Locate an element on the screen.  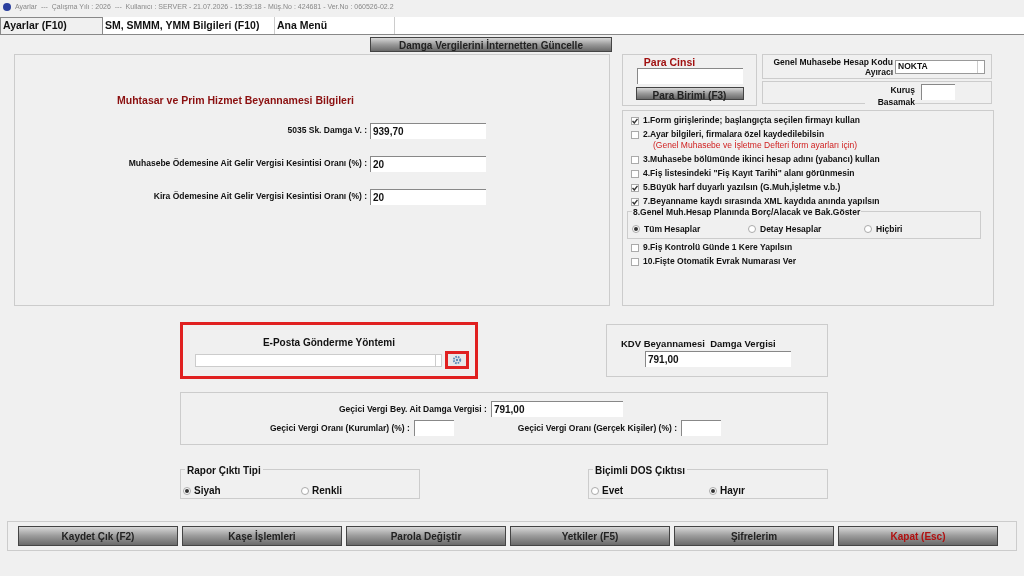
option-label: 1.Form girişlerinde; başlangıçta seçilen firmayı kullan is located at coordinates (751, 120).